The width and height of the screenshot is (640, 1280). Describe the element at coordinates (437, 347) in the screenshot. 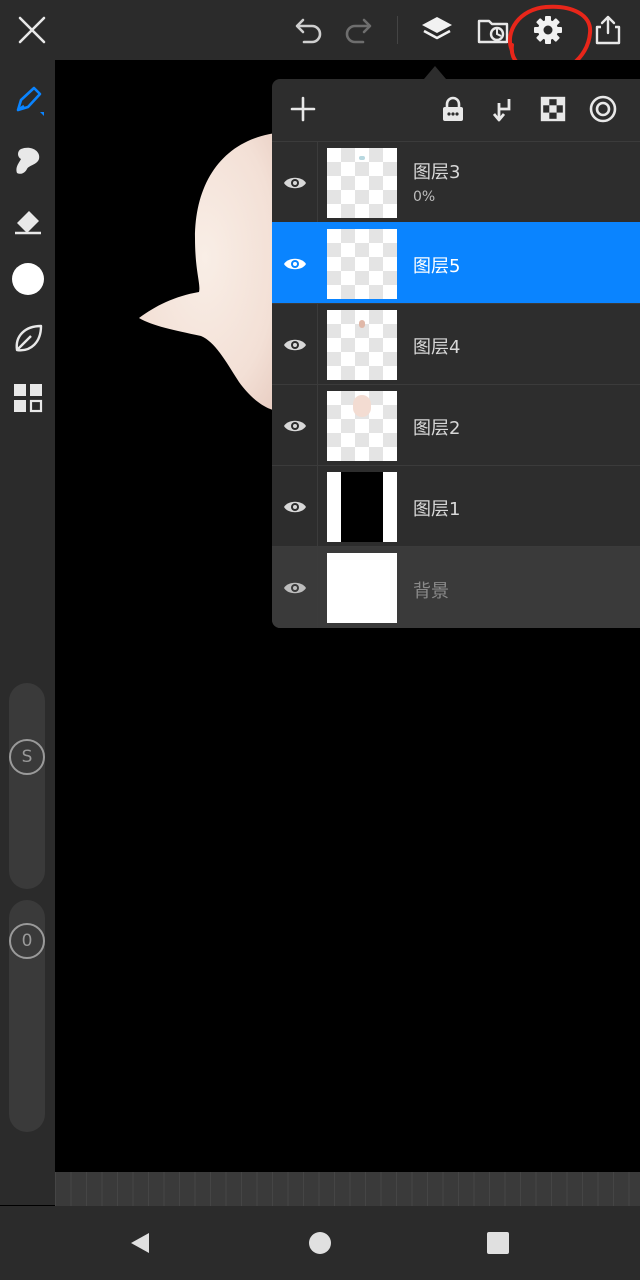

I see `layer-name: 图层4` at that location.